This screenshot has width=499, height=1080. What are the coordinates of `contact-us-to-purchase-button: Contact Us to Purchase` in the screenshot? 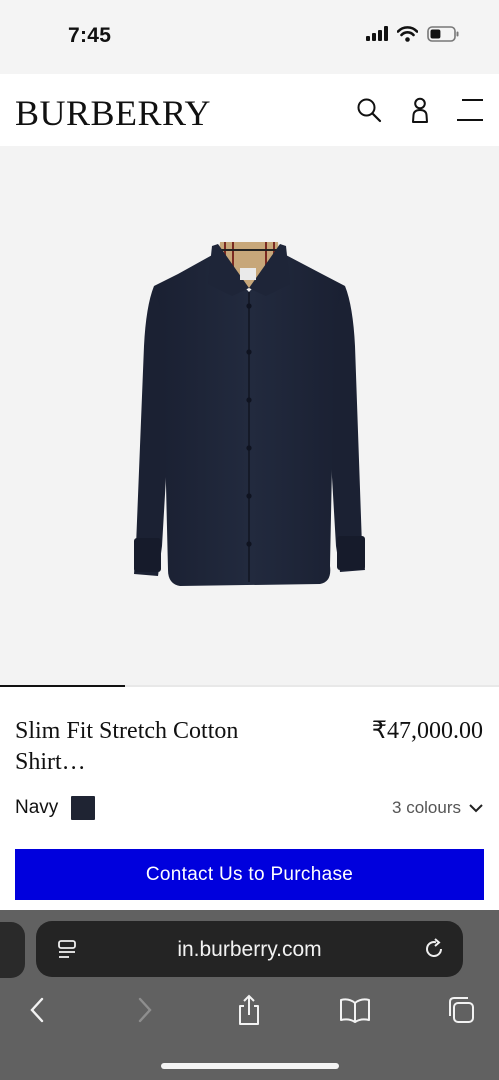 It's located at (249, 874).